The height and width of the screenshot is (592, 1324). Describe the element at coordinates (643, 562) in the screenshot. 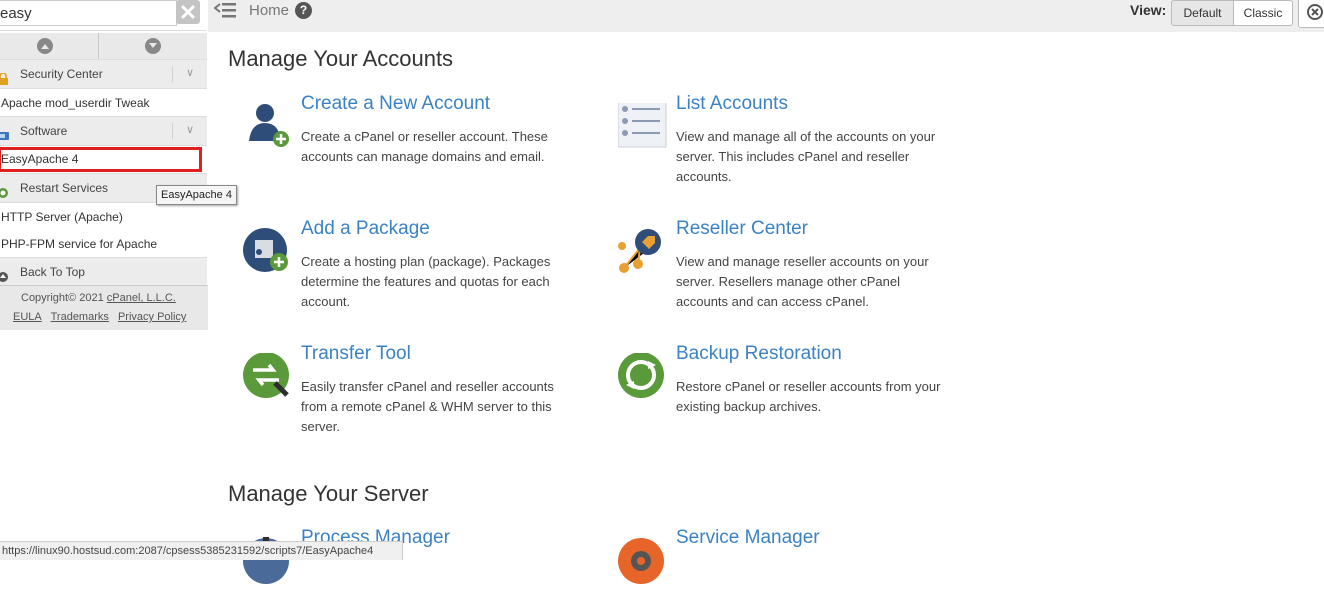

I see `service-manager-icon` at that location.